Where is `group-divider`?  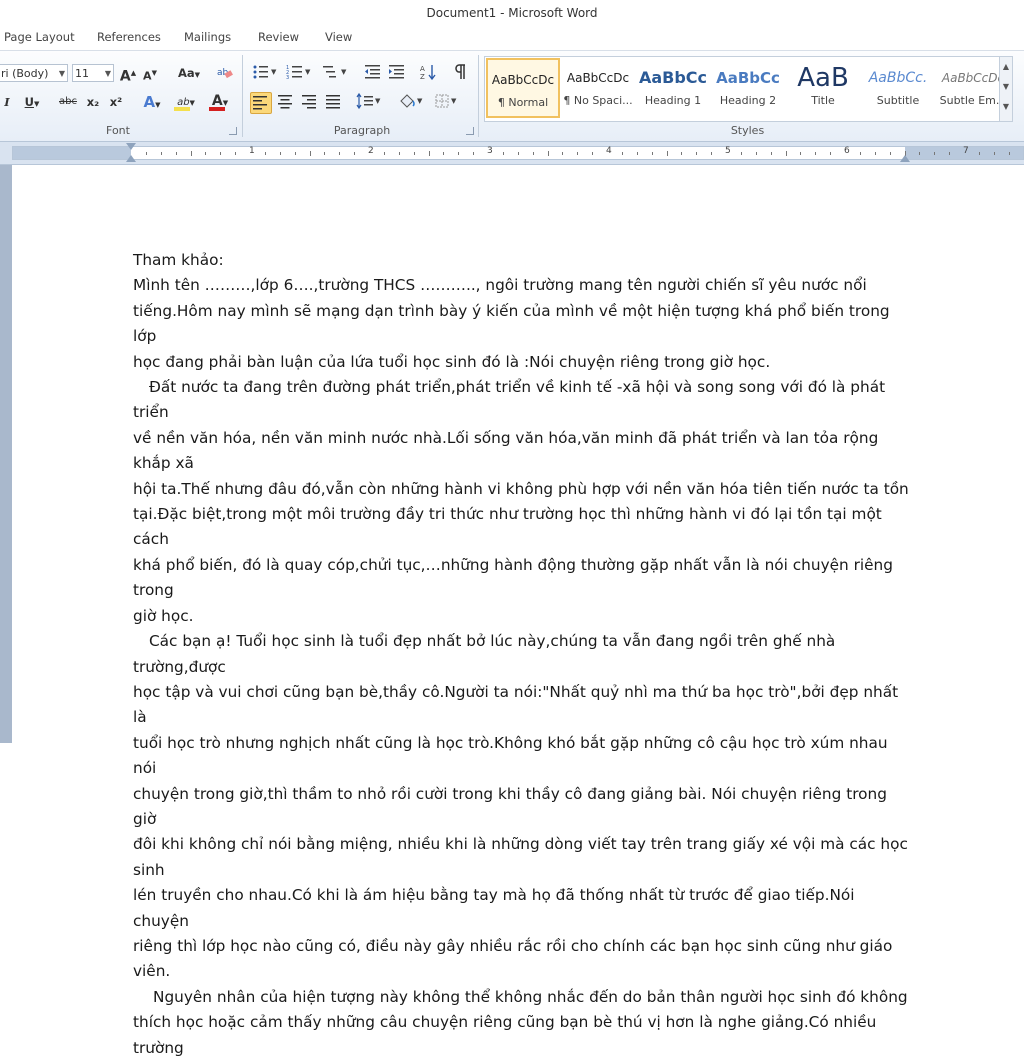
group-divider is located at coordinates (478, 96).